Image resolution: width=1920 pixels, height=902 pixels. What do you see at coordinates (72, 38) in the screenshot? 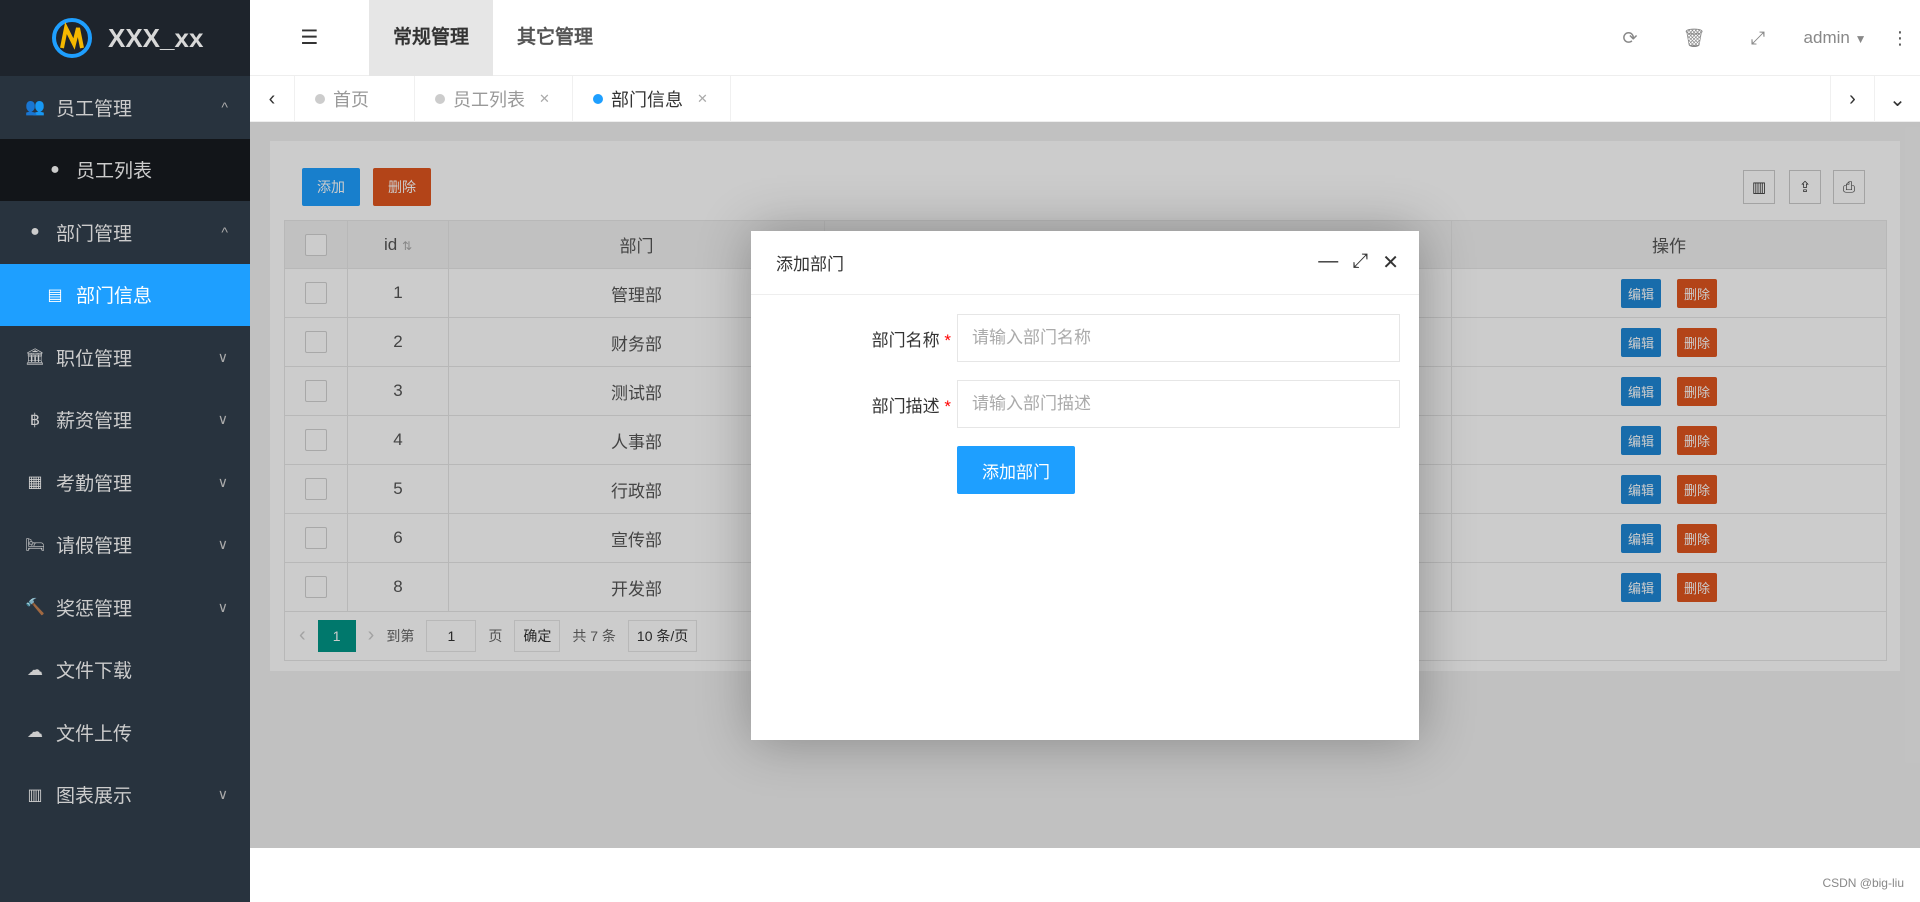
I see `logo-icon` at bounding box center [72, 38].